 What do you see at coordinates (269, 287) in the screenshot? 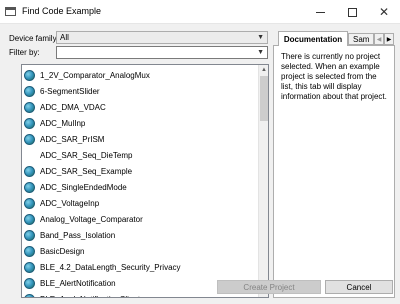
I see `create-project-button: Create Project` at bounding box center [269, 287].